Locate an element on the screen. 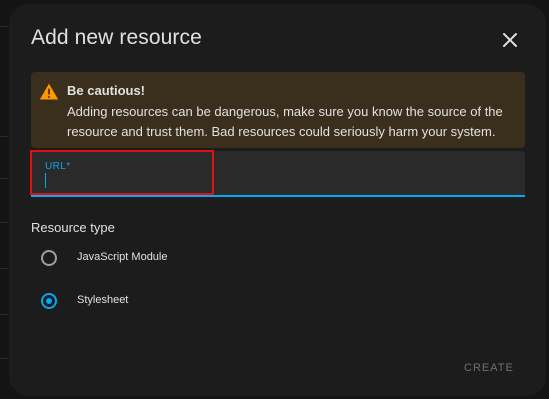  resource-type-label: Resource type is located at coordinates (73, 227).